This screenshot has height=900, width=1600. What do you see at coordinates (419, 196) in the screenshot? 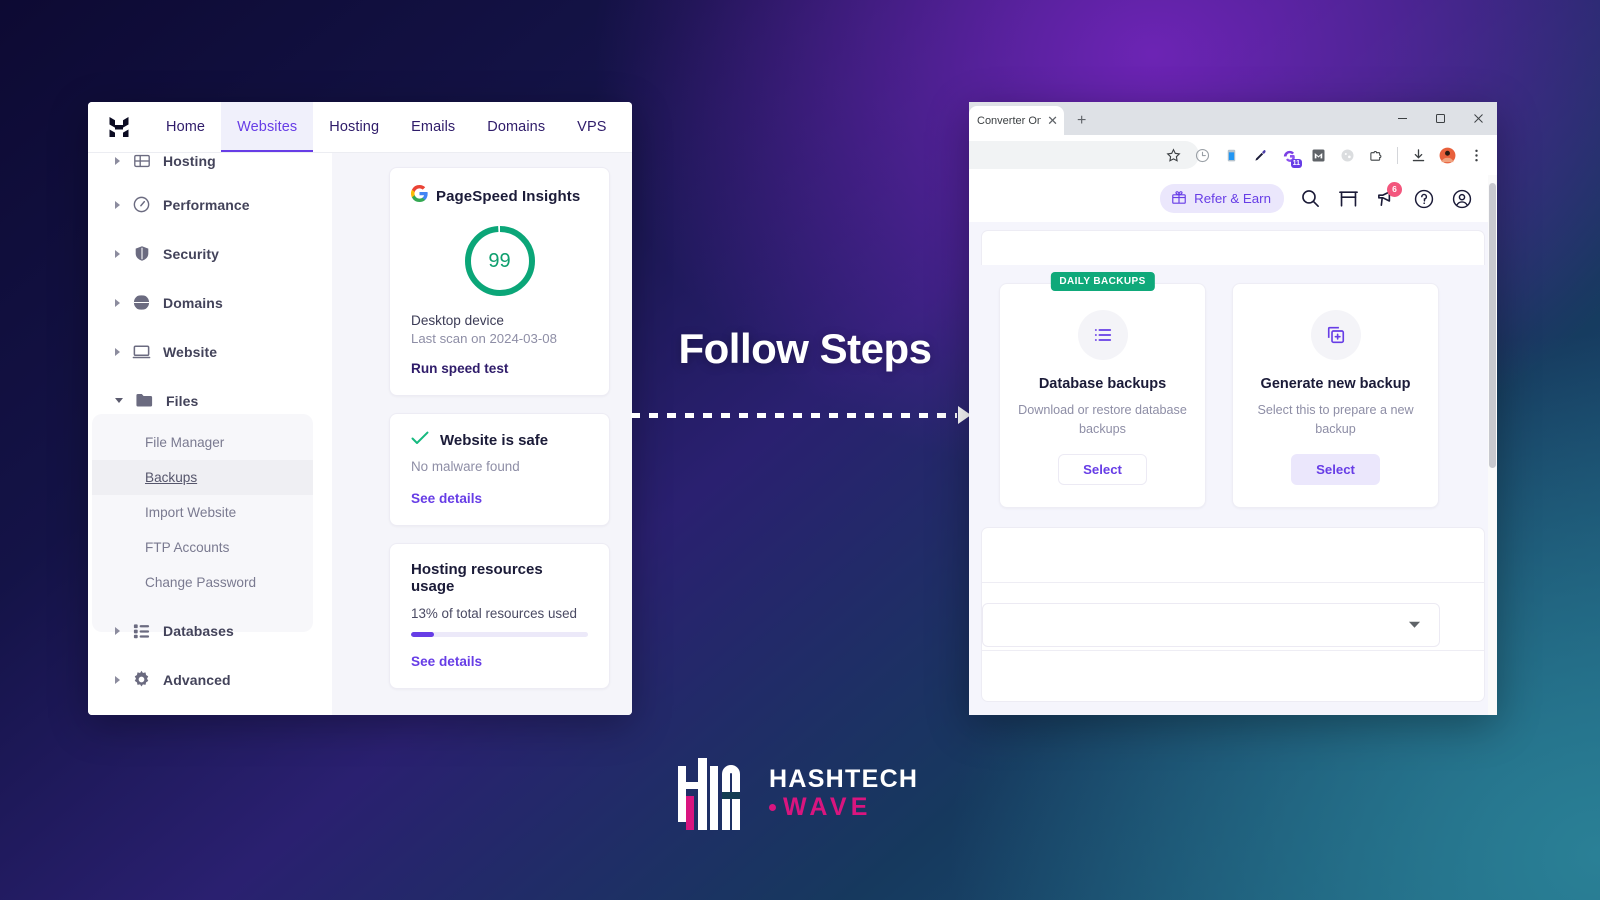
I see `google-g-icon` at bounding box center [419, 196].